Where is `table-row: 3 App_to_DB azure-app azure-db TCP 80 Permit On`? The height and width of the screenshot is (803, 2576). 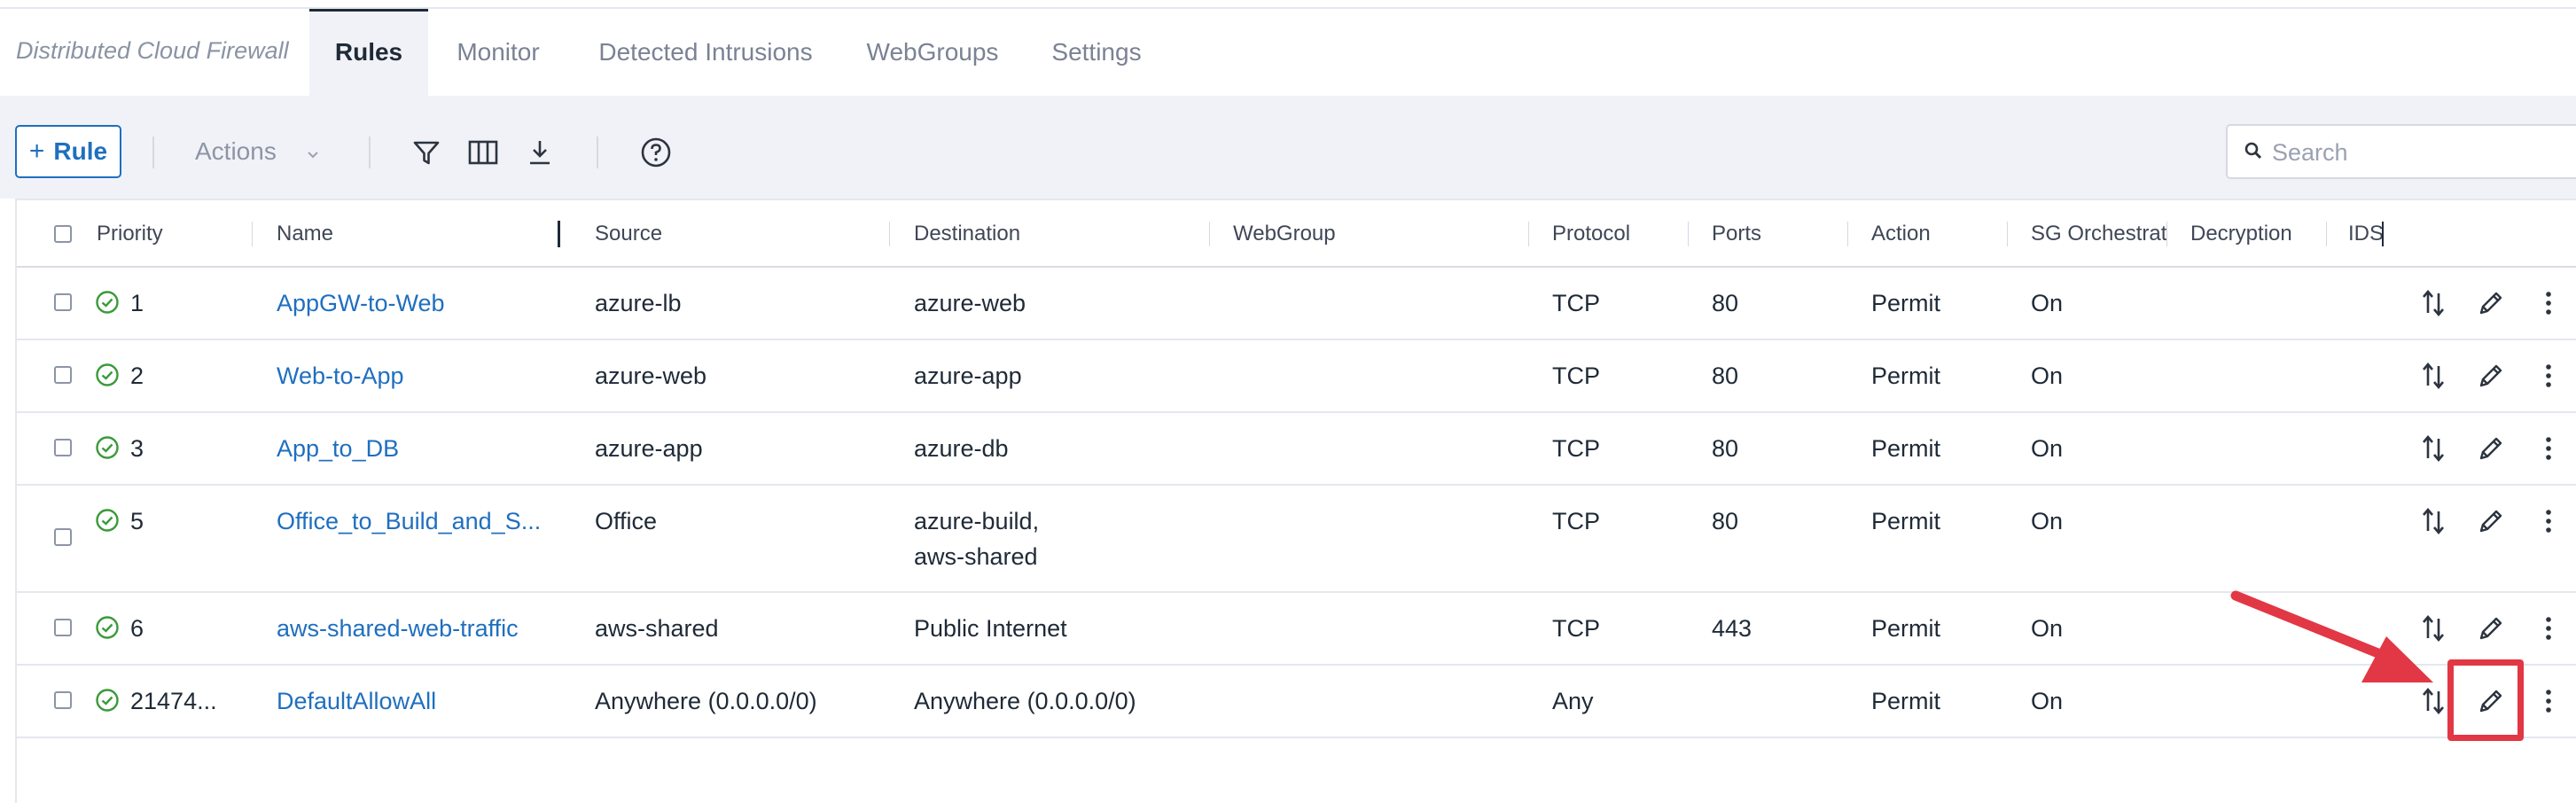 table-row: 3 App_to_DB azure-app azure-db TCP 80 Permit On is located at coordinates (1296, 449).